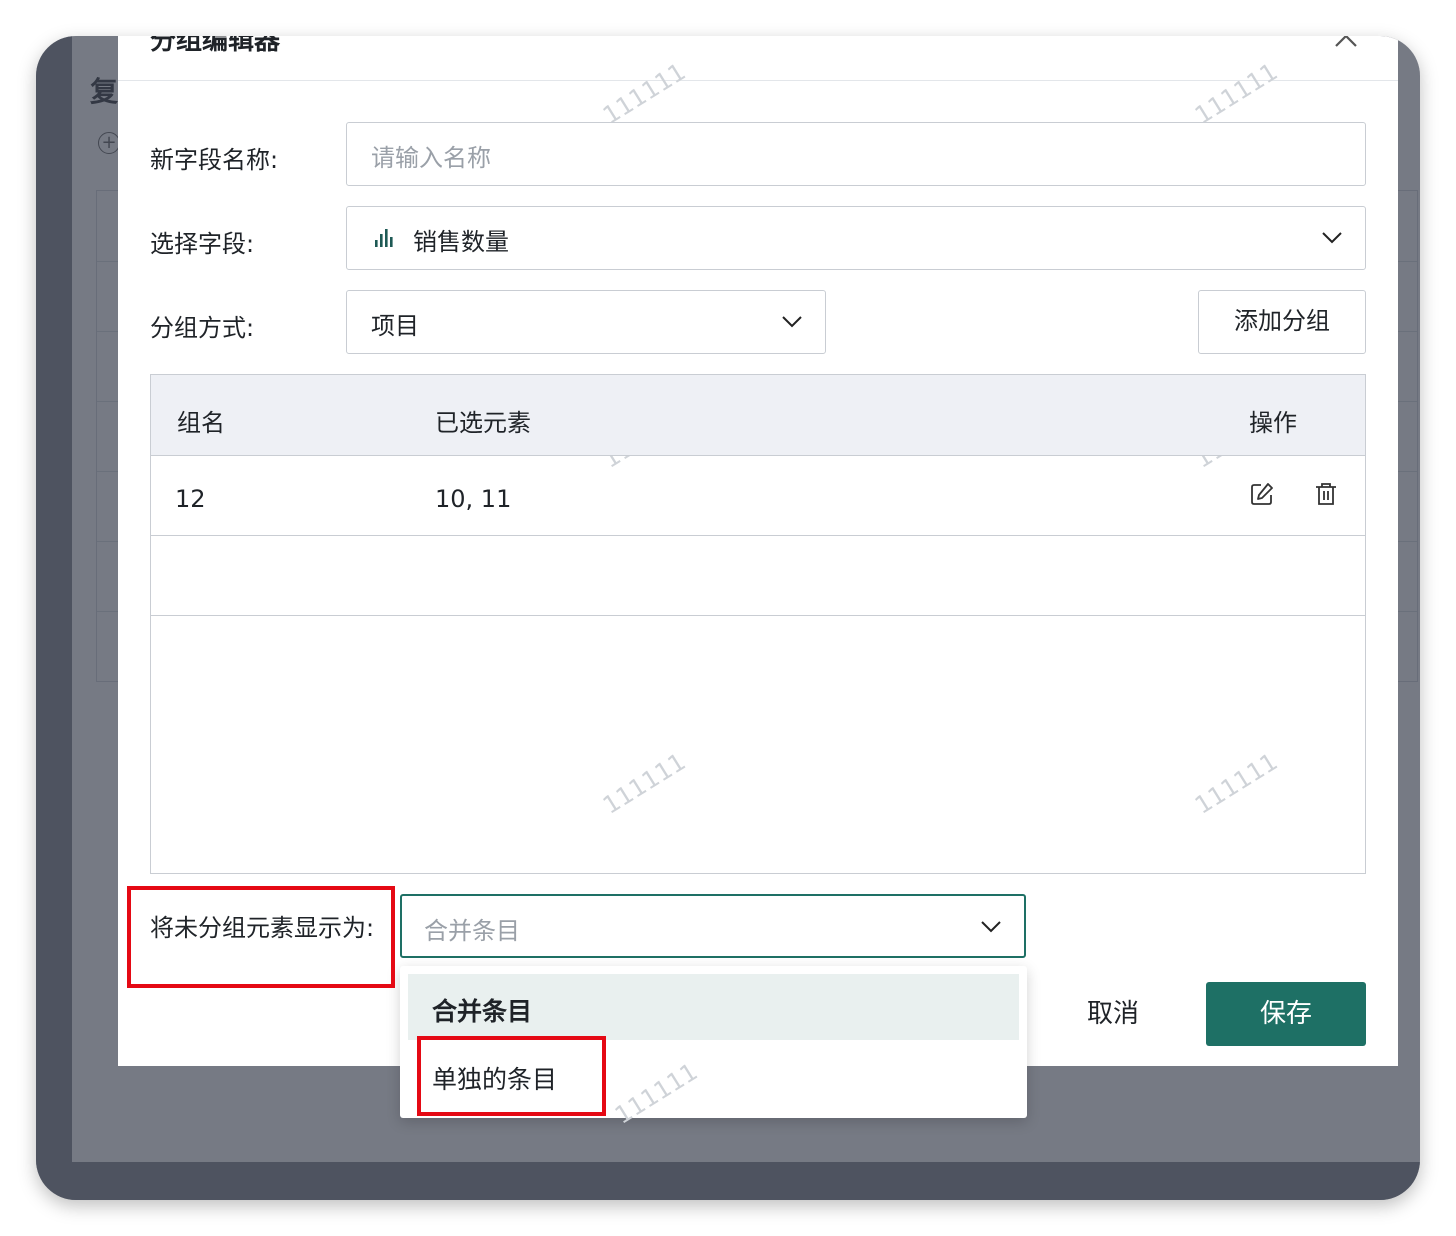  What do you see at coordinates (856, 154) in the screenshot?
I see `new-field-name-input: 请输入名称` at bounding box center [856, 154].